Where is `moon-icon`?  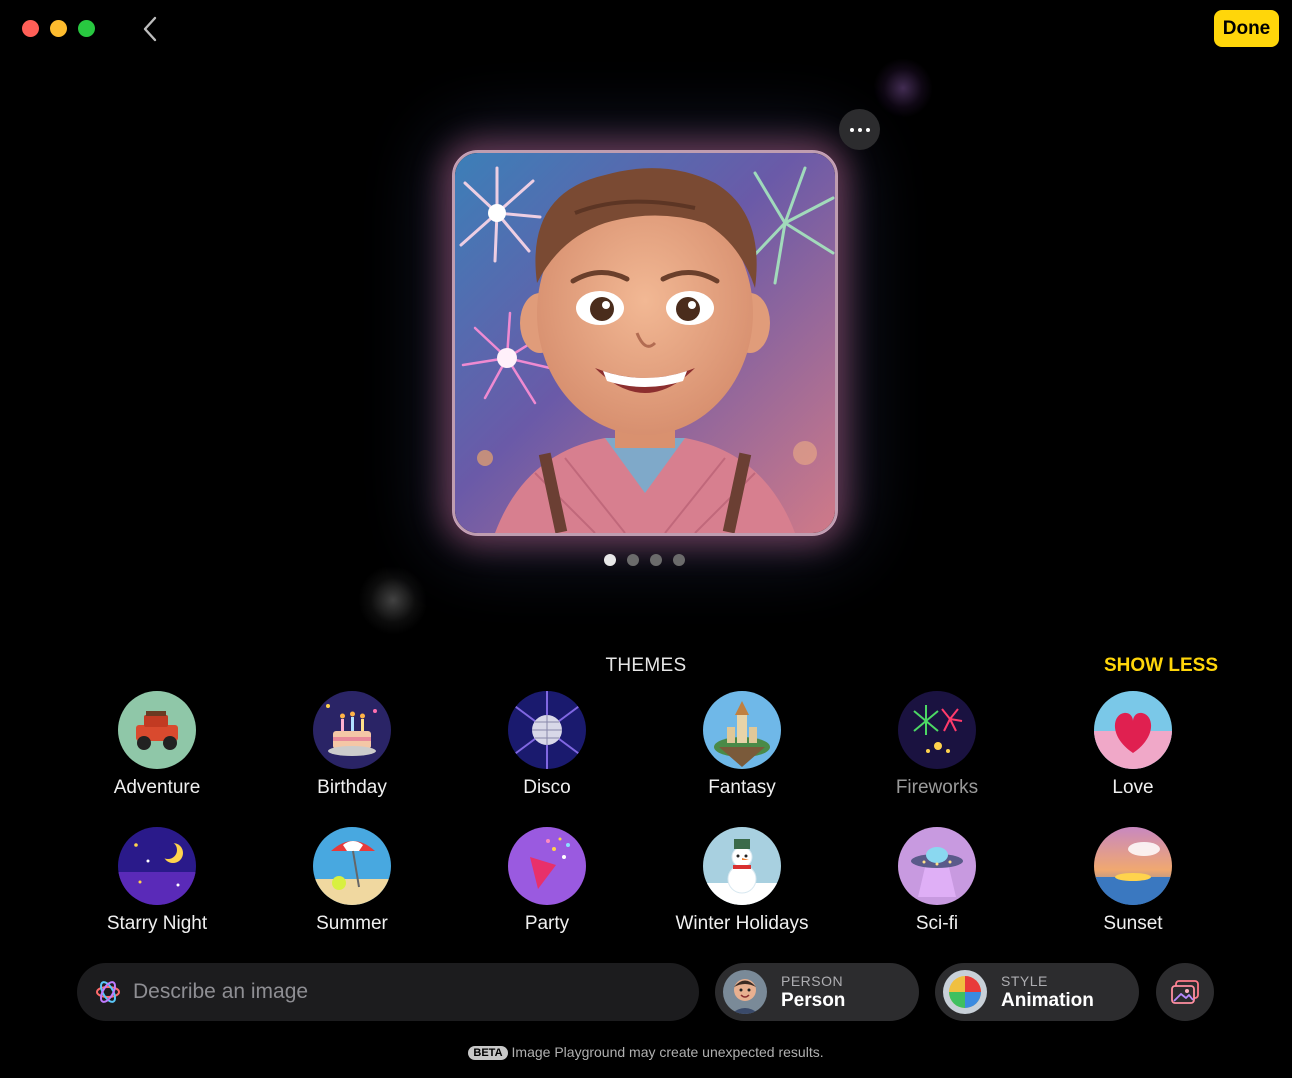
moon-icon is located at coordinates (157, 866).